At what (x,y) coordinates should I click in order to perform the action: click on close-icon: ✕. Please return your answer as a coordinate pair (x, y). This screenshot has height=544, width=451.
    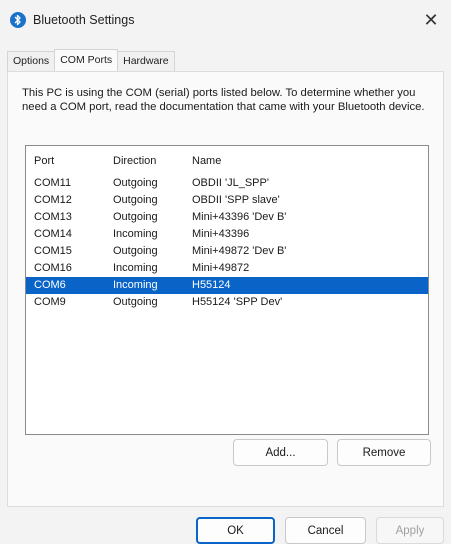
    Looking at the image, I should click on (431, 19).